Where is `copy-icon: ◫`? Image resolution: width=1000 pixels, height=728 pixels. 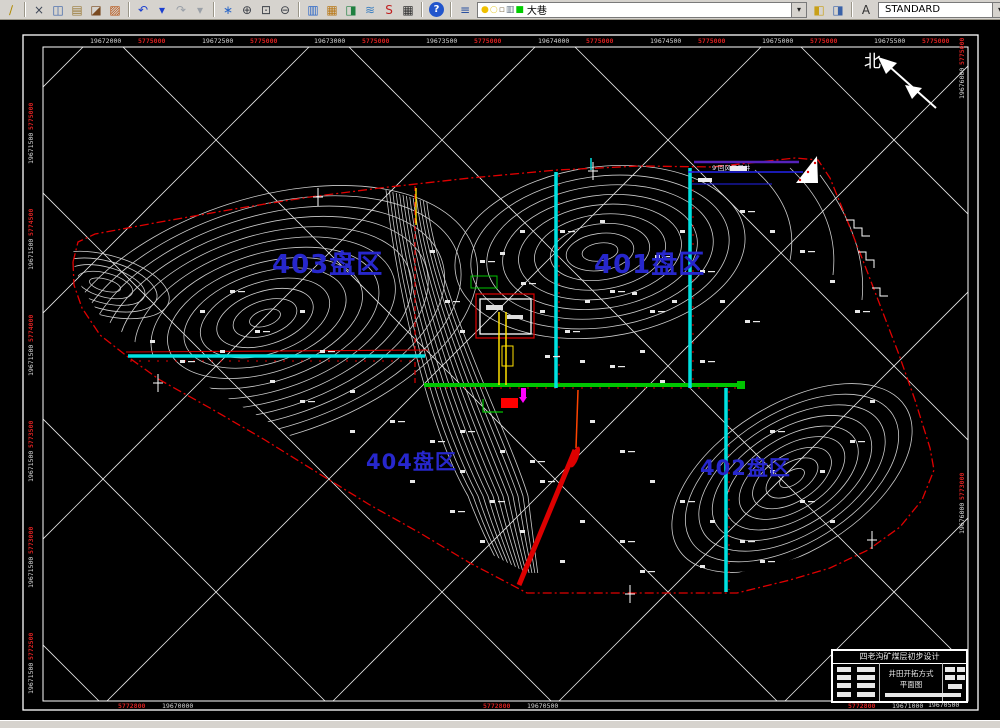
copy-icon: ◫ is located at coordinates (58, 10).